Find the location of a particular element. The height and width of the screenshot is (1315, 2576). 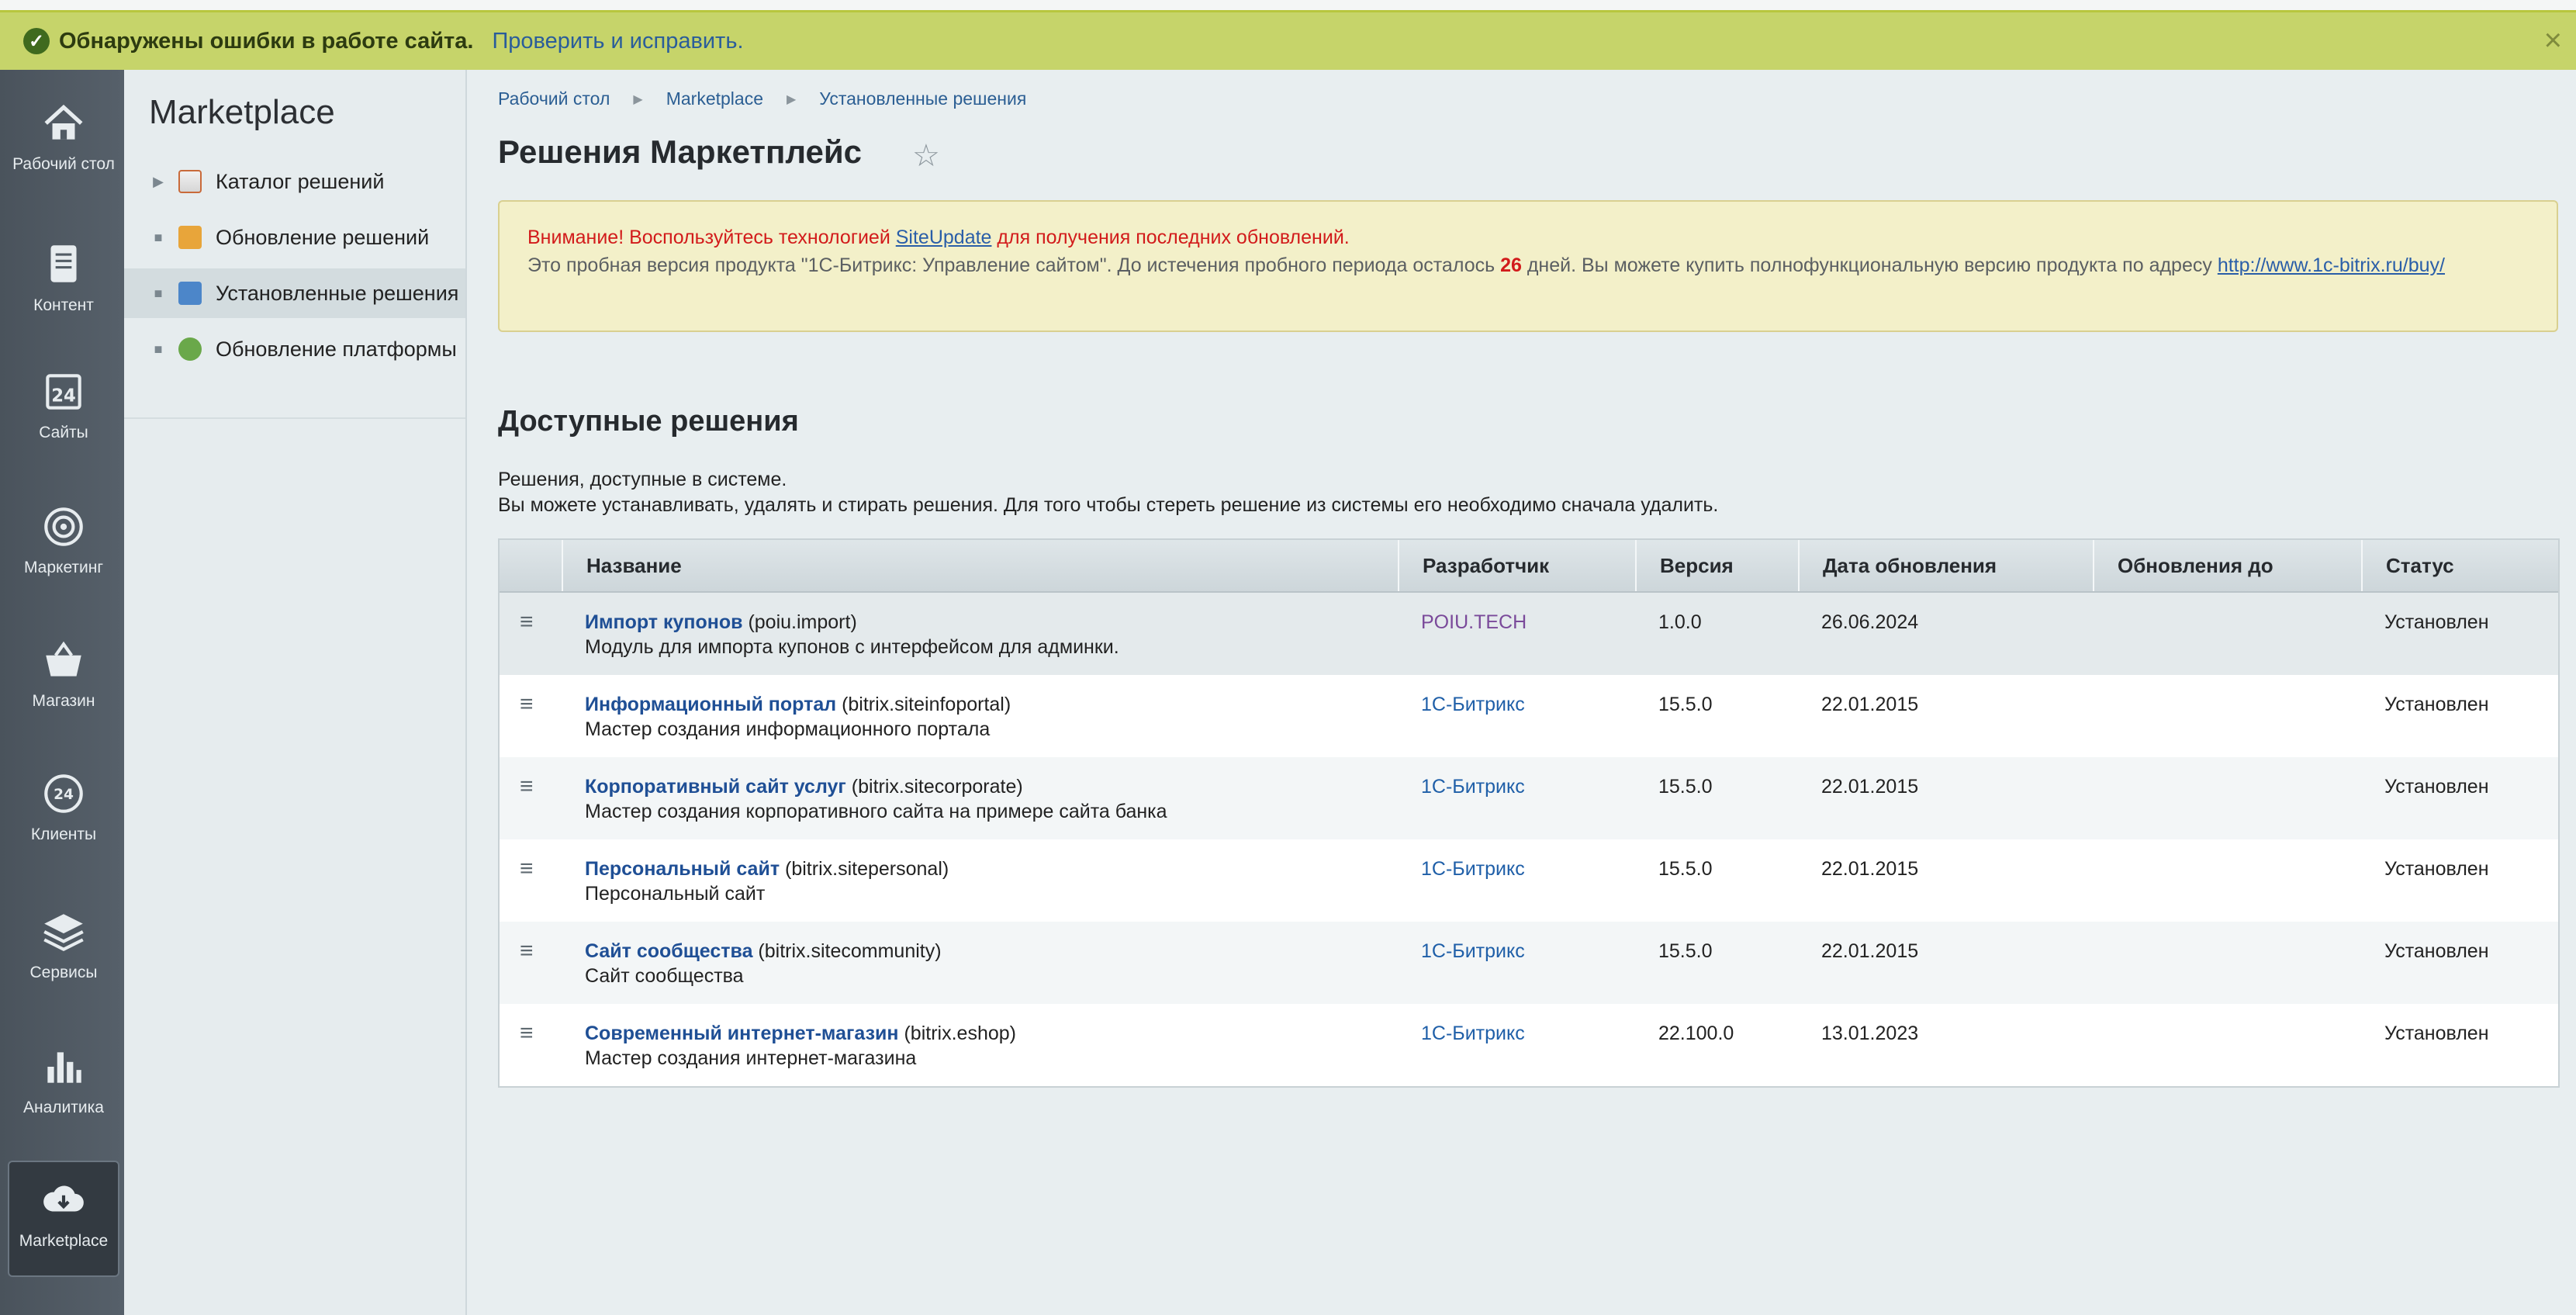

subnav-item-platform: ■ Обновление платформы is located at coordinates (294, 349).